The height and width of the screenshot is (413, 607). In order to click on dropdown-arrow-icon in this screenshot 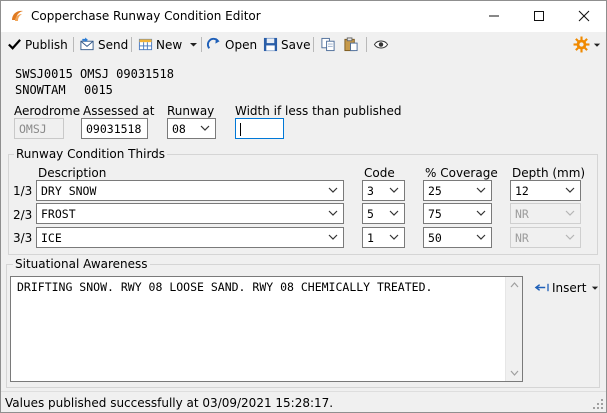, I will do `click(193, 44)`.